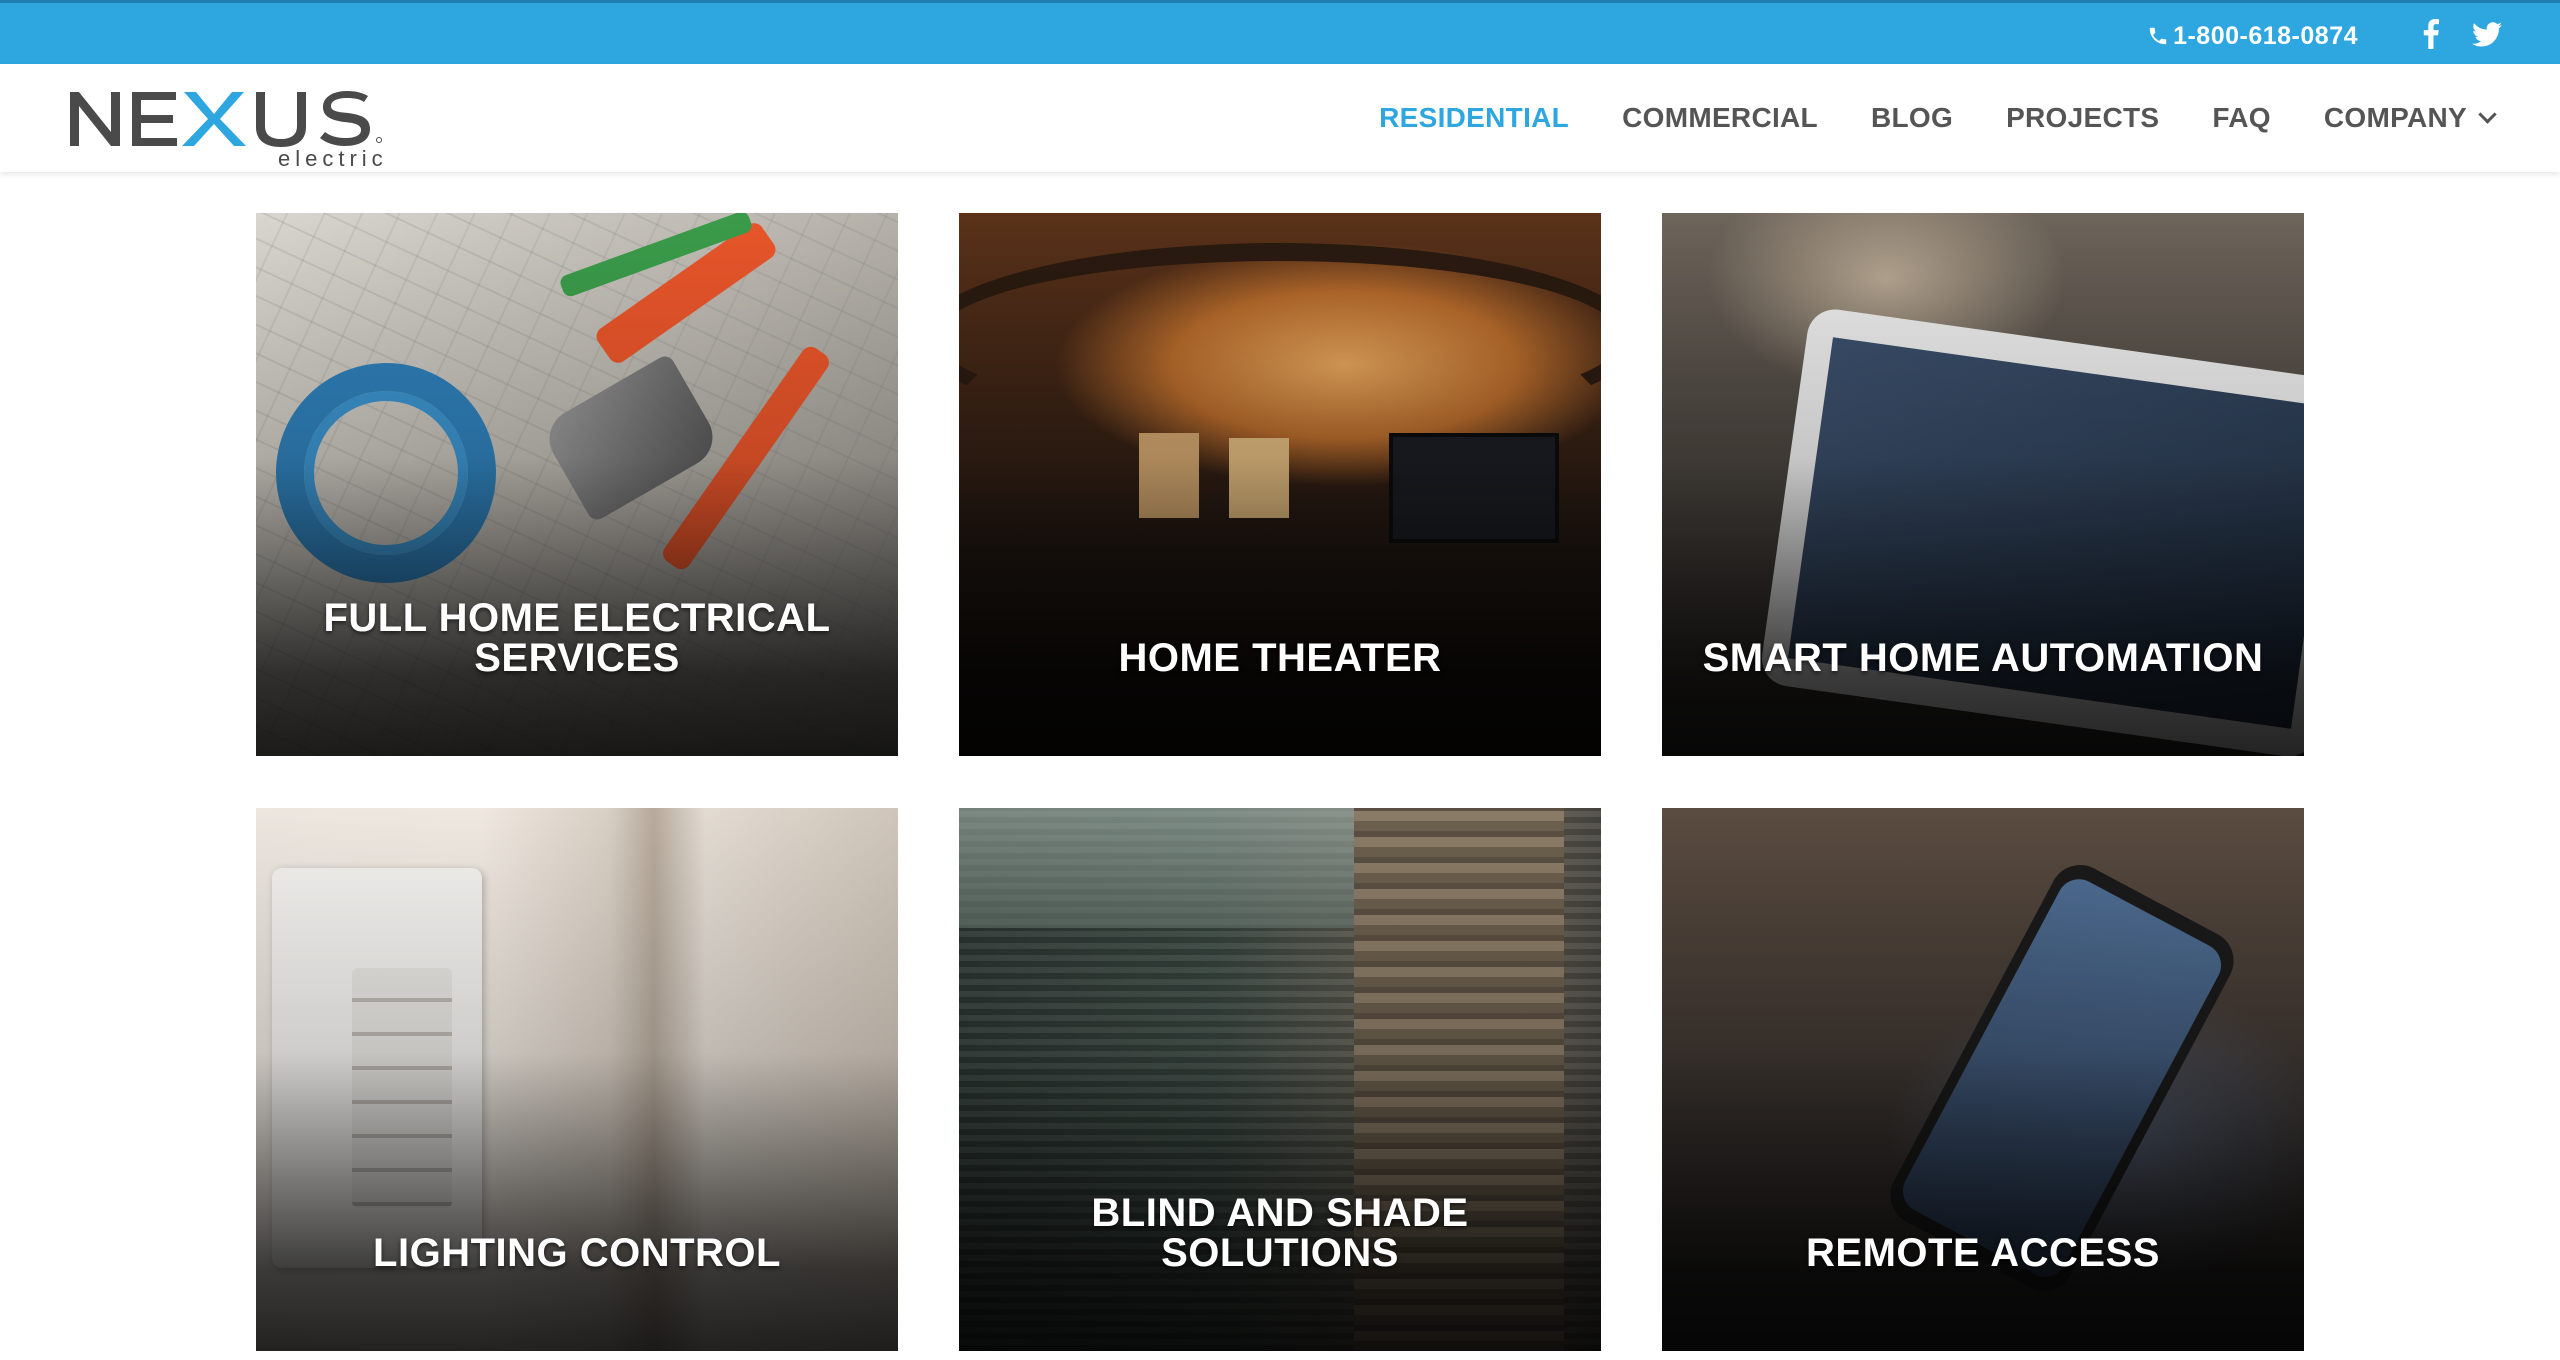 The width and height of the screenshot is (2560, 1360). What do you see at coordinates (2395, 117) in the screenshot?
I see `nav-label: COMPANY` at bounding box center [2395, 117].